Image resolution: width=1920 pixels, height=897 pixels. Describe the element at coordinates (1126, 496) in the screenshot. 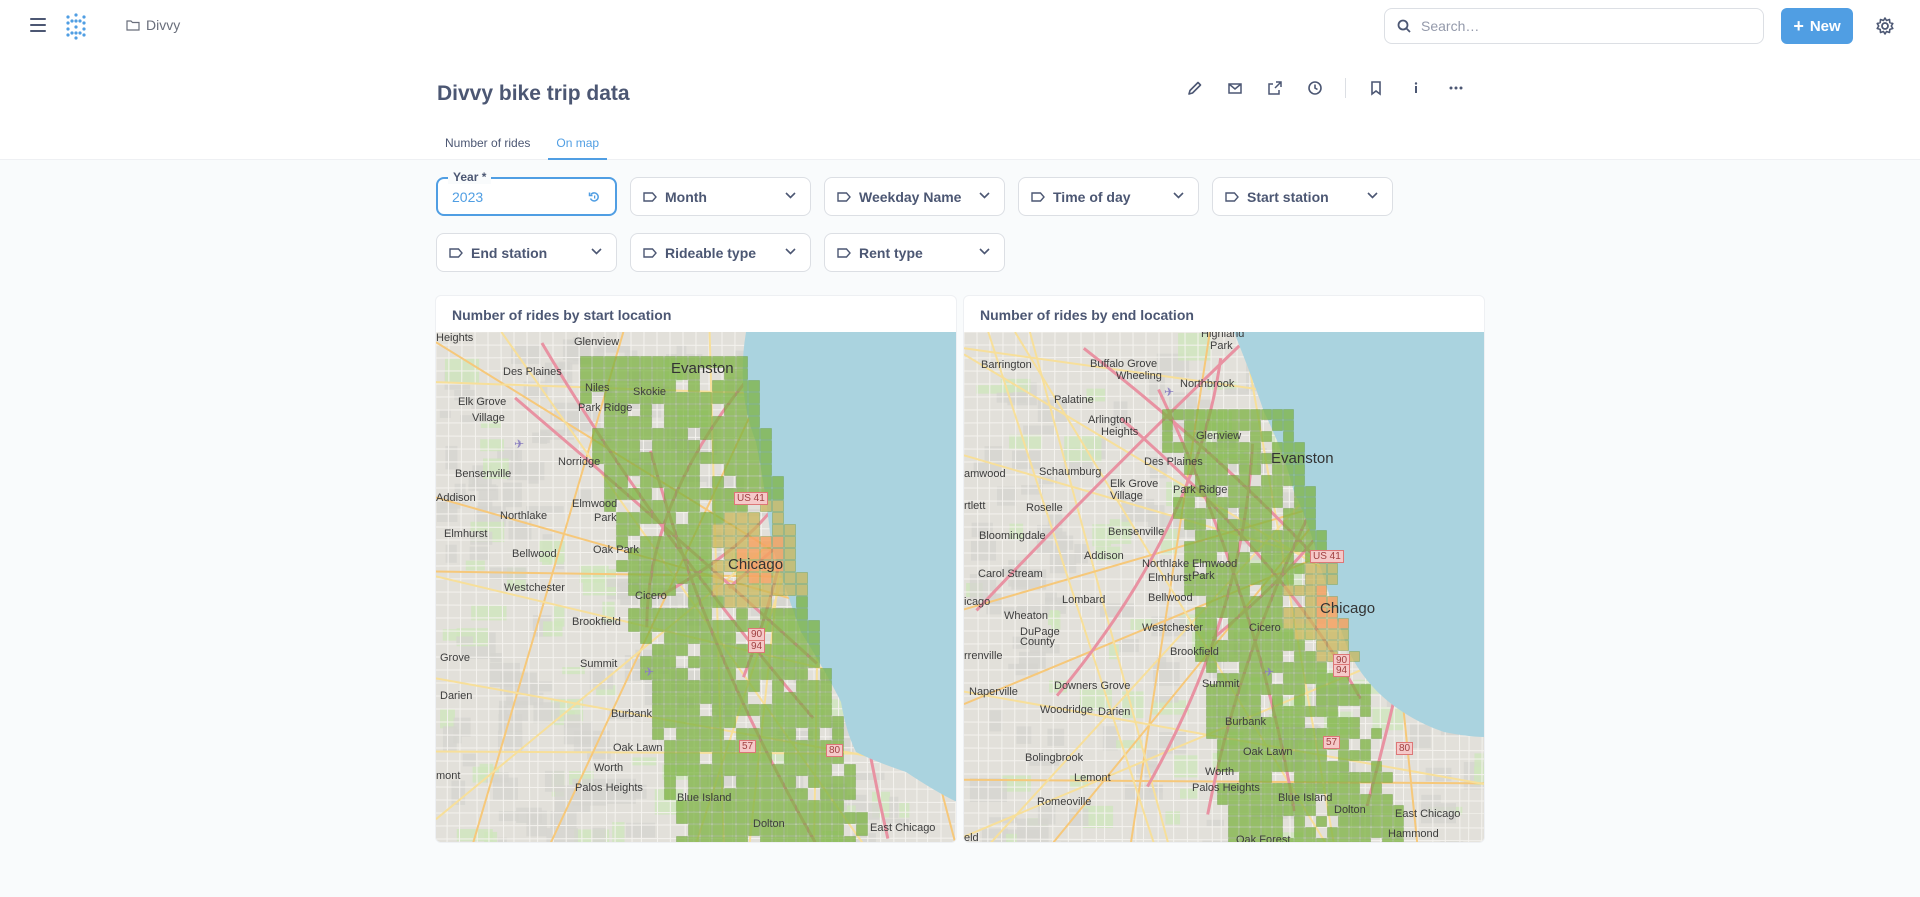

I see `map-place-label: Village` at that location.